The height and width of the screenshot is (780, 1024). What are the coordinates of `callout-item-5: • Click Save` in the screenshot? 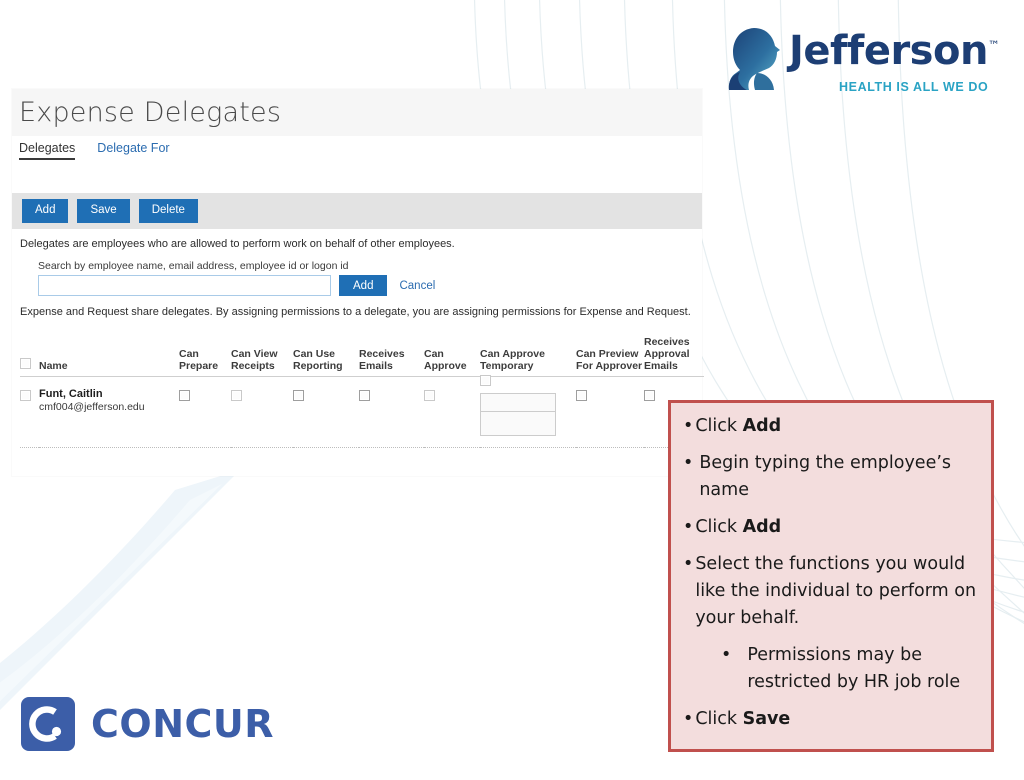 It's located at (831, 719).